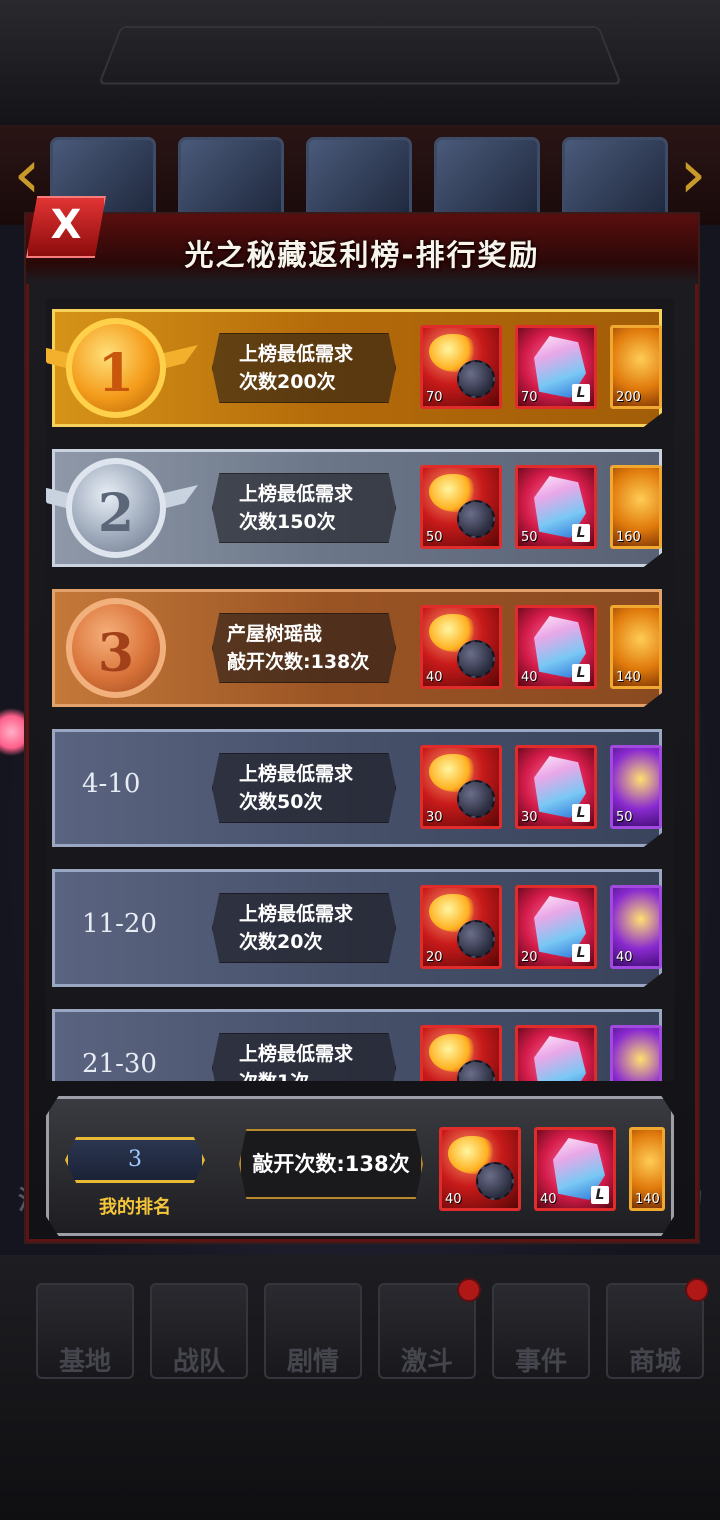 This screenshot has width=720, height=1520. I want to click on reward-fire-item, so click(461, 1053).